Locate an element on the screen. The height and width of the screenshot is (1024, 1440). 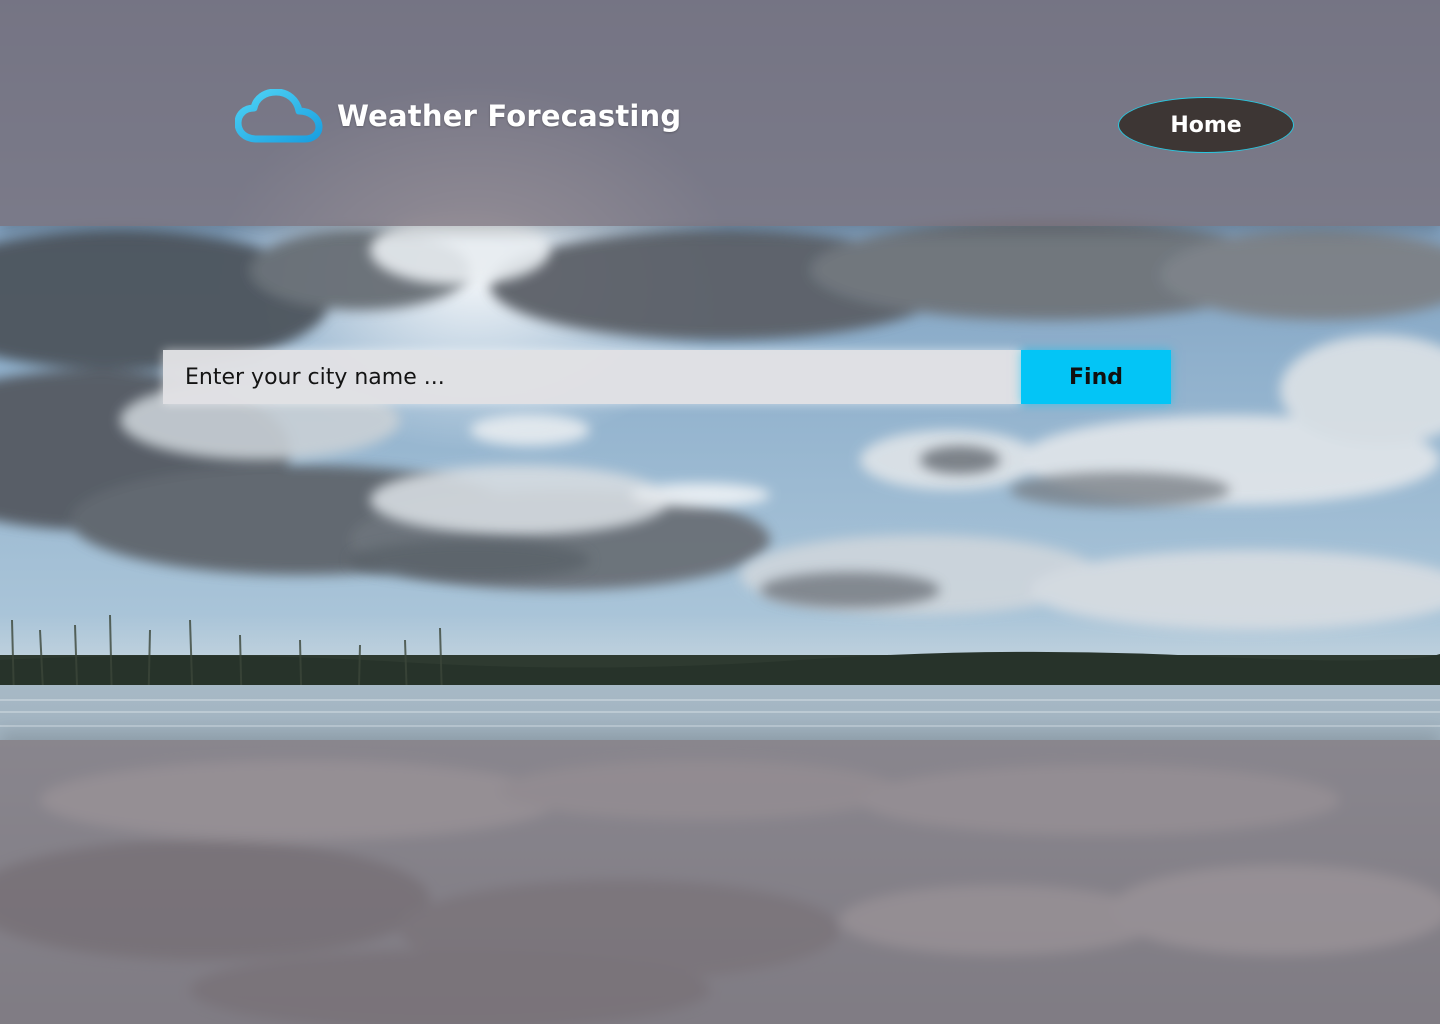
find-button: Find is located at coordinates (1096, 377).